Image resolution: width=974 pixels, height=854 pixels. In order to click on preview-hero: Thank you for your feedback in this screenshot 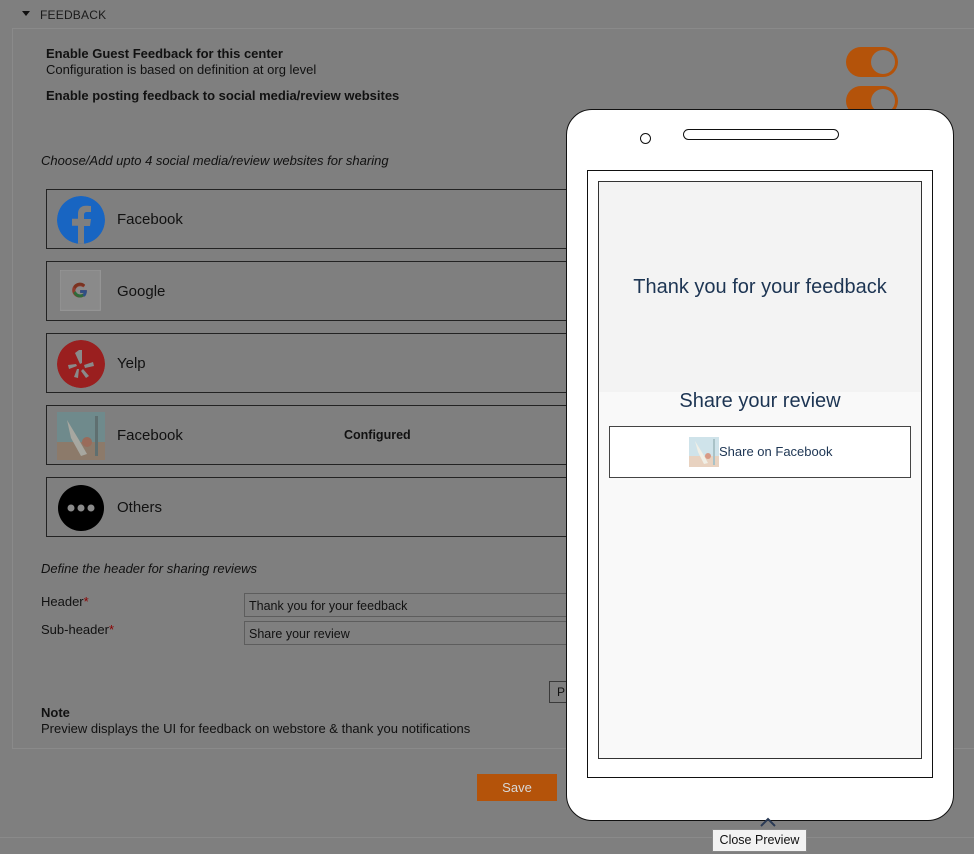, I will do `click(760, 287)`.